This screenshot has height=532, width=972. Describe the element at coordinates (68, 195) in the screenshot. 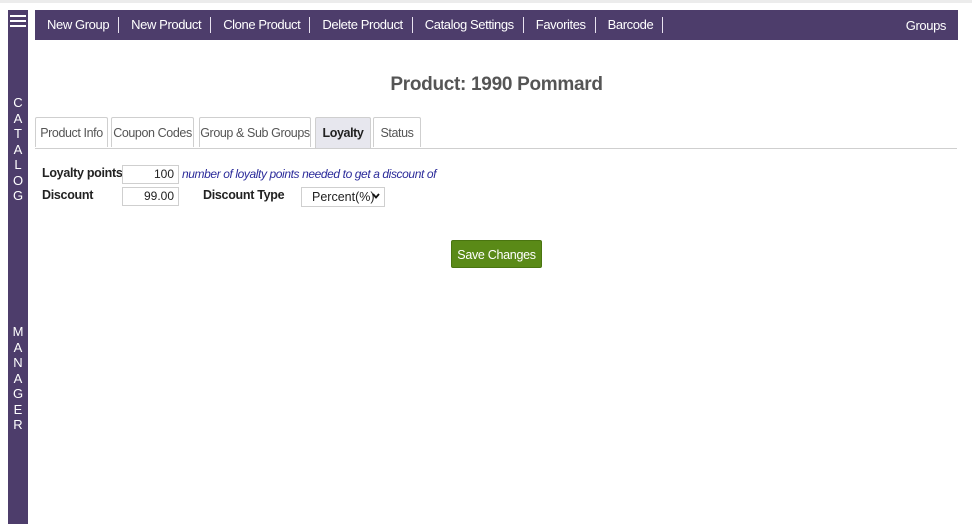

I see `discount-label: Discount` at that location.